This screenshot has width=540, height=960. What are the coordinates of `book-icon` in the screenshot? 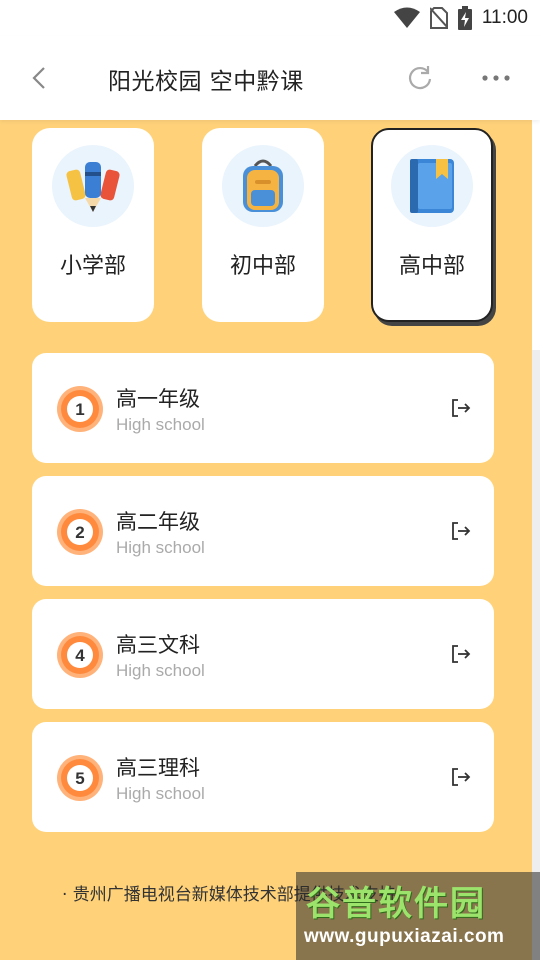 It's located at (432, 186).